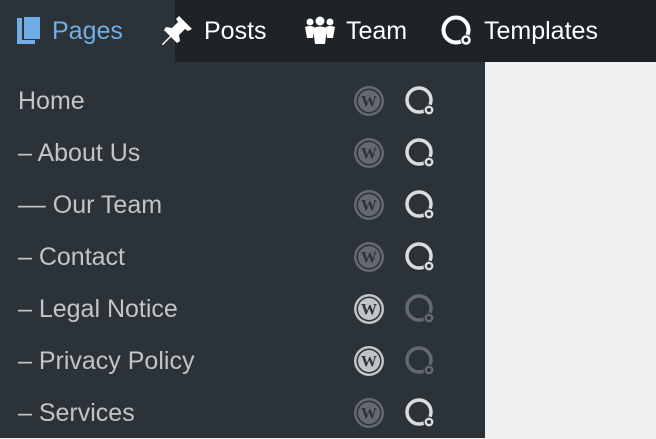 The height and width of the screenshot is (439, 656). I want to click on tab-posts-label: Posts, so click(235, 30).